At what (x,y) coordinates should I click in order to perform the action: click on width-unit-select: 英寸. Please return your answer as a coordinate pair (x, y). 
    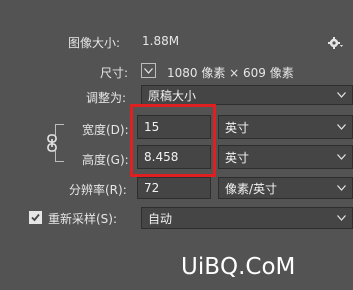
    Looking at the image, I should click on (285, 127).